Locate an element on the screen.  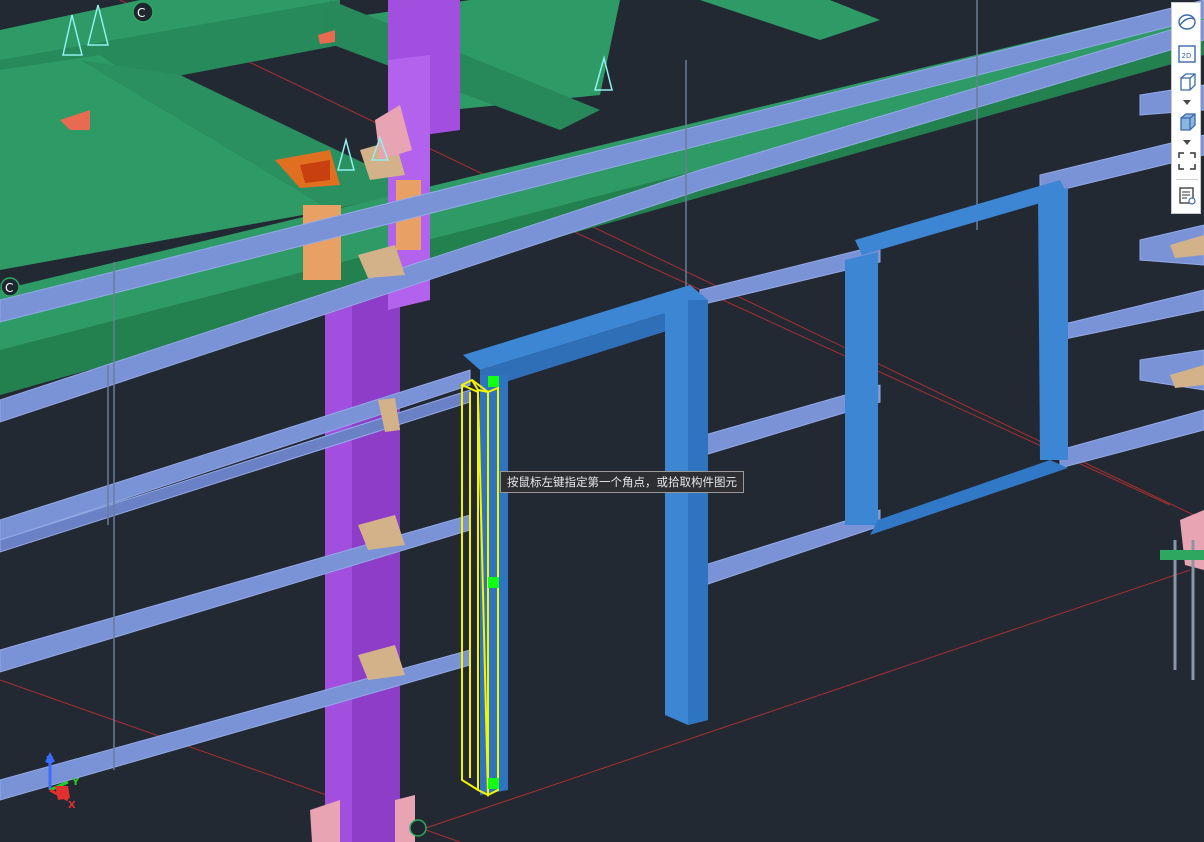
base-plate-green is located at coordinates (1182, 555).